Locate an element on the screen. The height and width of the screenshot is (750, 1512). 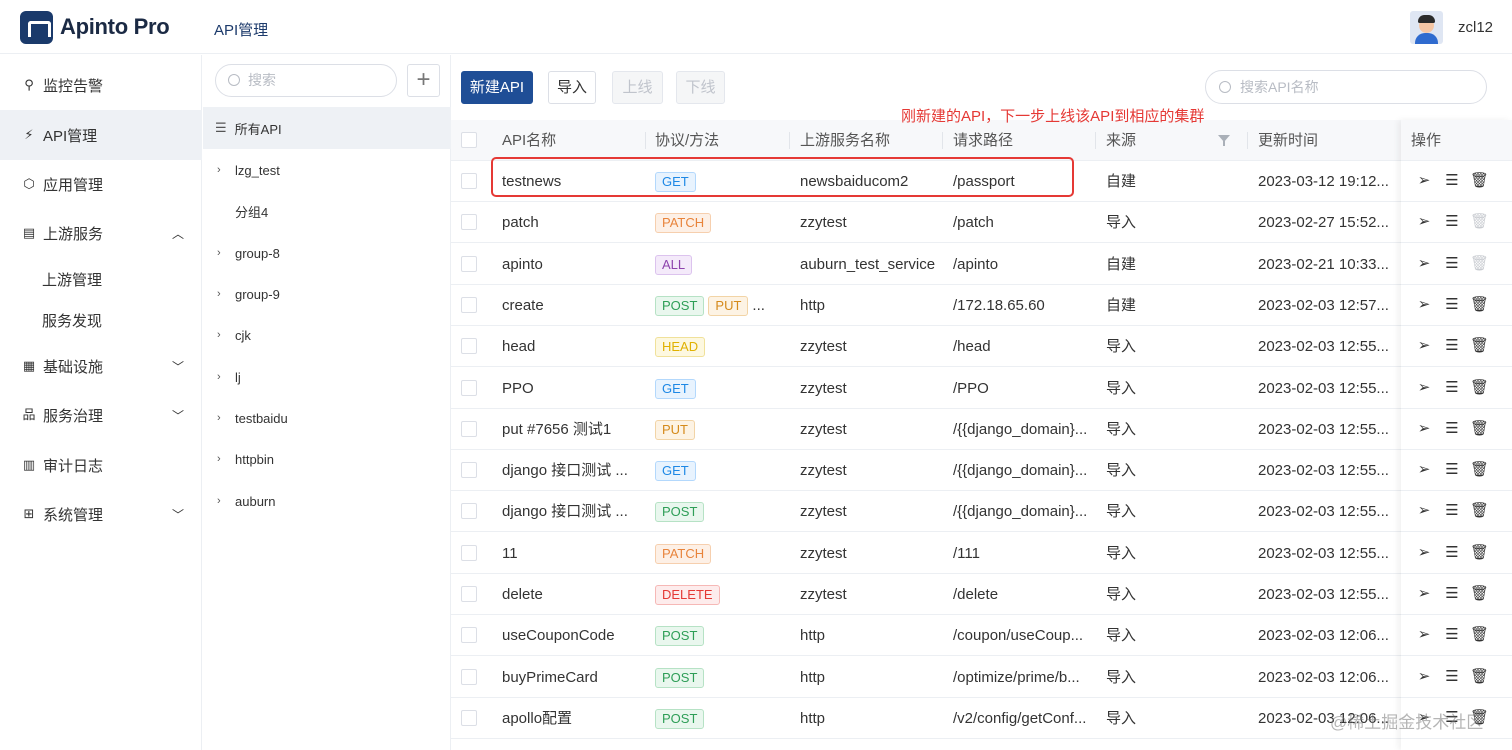
api-name-cell: useCouponCode is located at coordinates (569, 635).